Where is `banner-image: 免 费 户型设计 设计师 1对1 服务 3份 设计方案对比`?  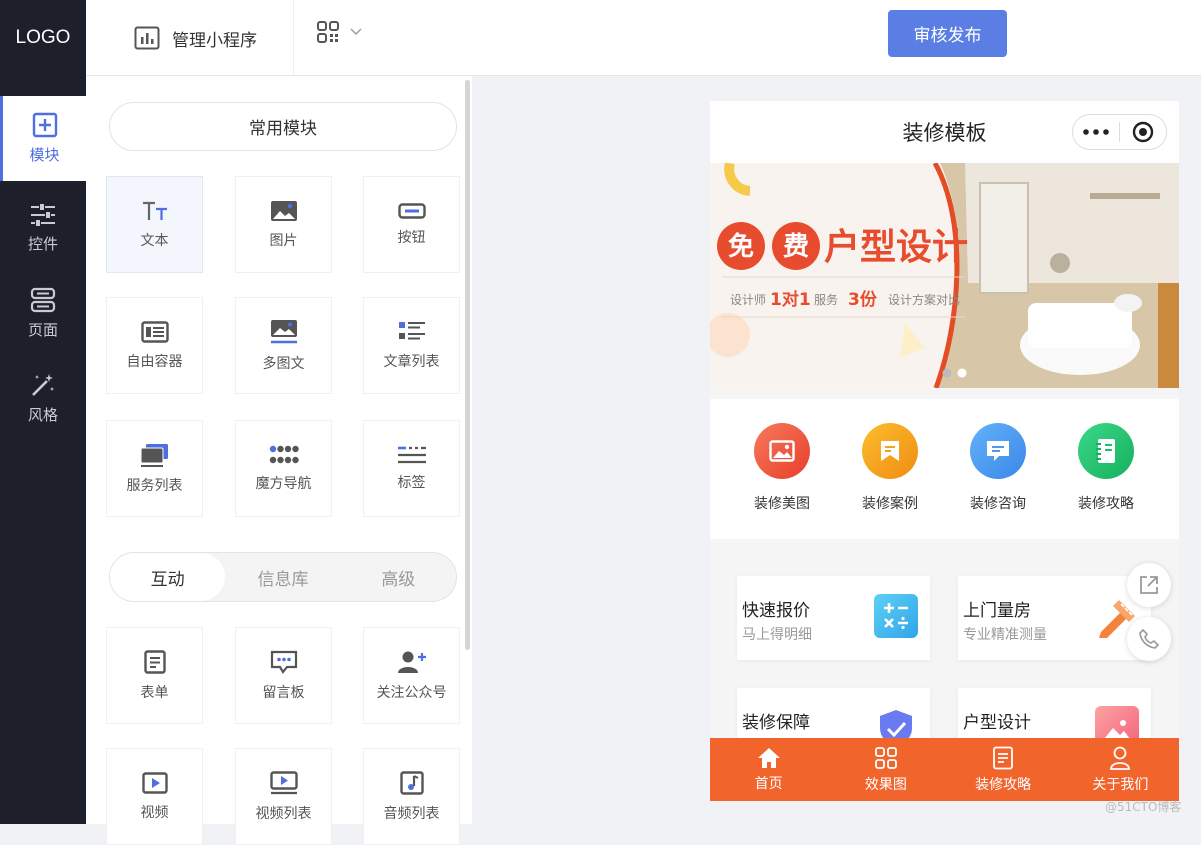
banner-image: 免 费 户型设计 设计师 1对1 服务 3份 设计方案对比 is located at coordinates (944, 275).